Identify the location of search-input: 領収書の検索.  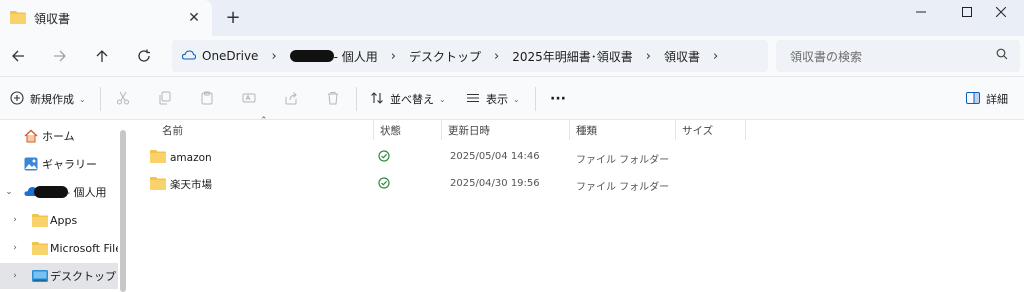
(826, 56).